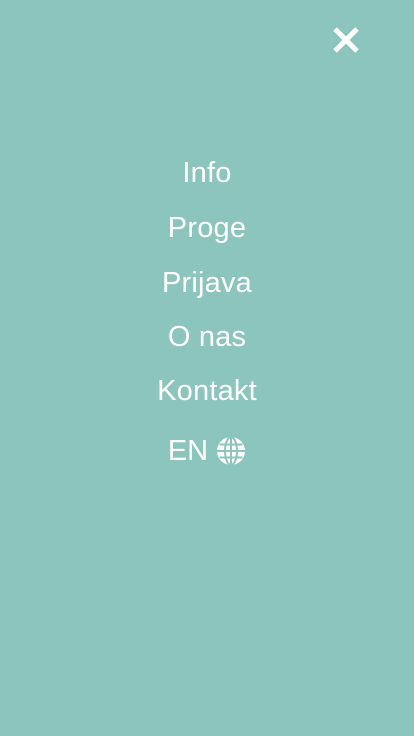  I want to click on close-button, so click(346, 40).